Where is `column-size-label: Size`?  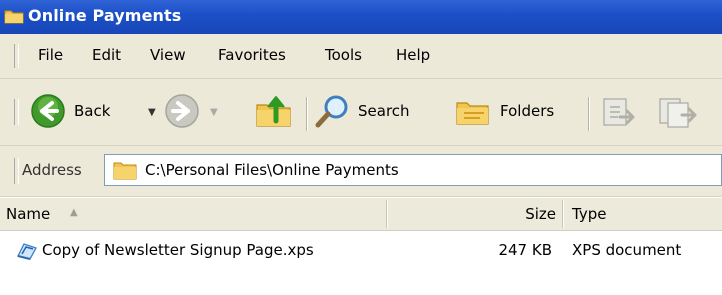 column-size-label: Size is located at coordinates (540, 214).